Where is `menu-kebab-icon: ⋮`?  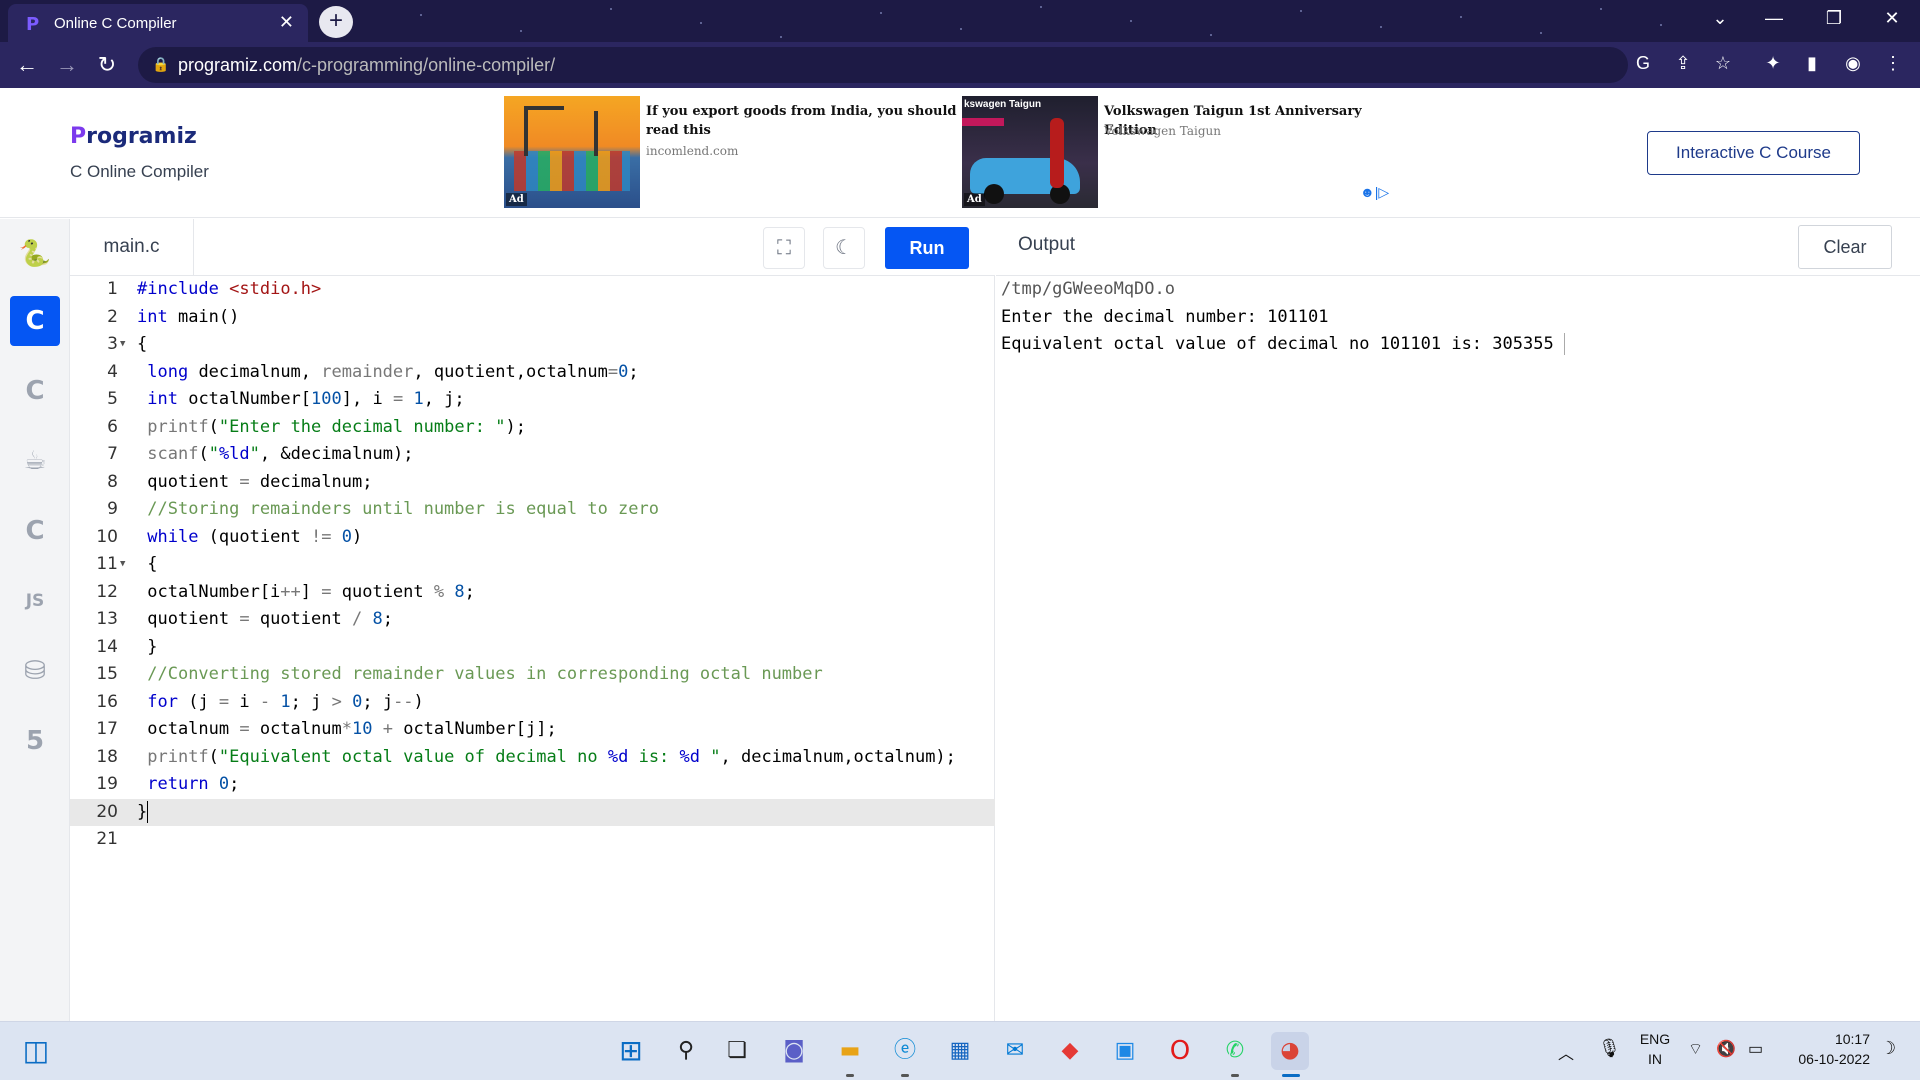 menu-kebab-icon: ⋮ is located at coordinates (1893, 63).